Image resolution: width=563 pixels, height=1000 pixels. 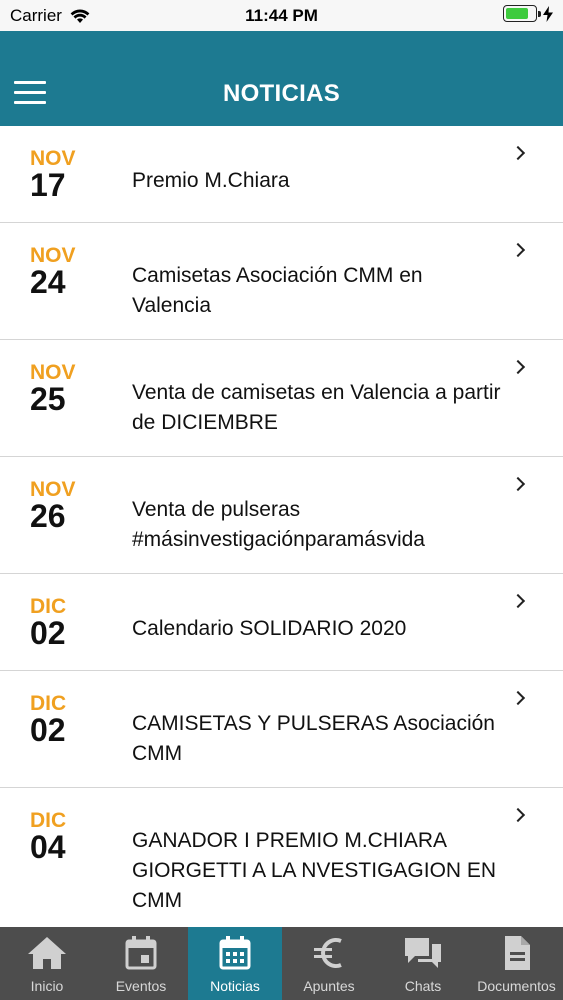 I want to click on tab-label: Noticias, so click(x=235, y=986).